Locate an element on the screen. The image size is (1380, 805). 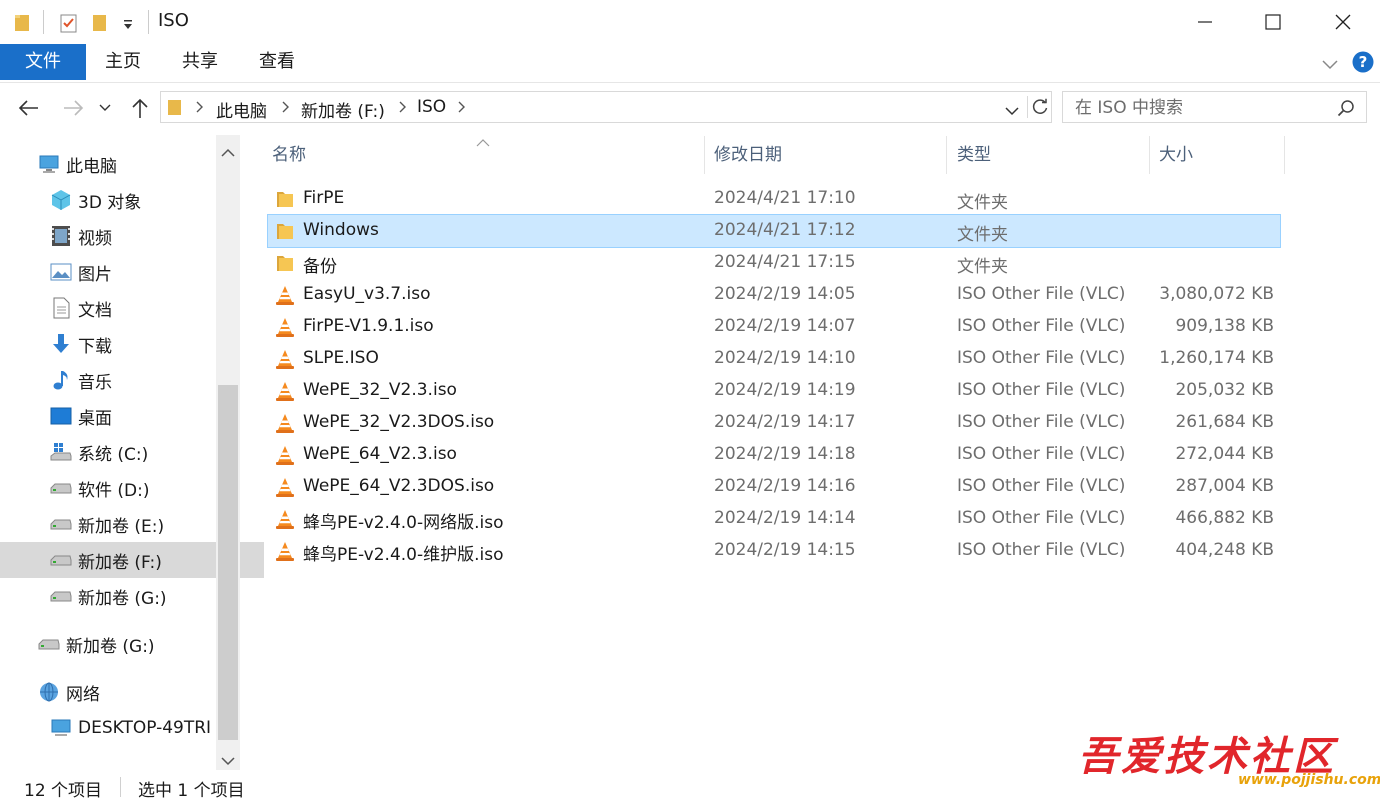
sidebar-item-network: 网络 is located at coordinates (126, 692).